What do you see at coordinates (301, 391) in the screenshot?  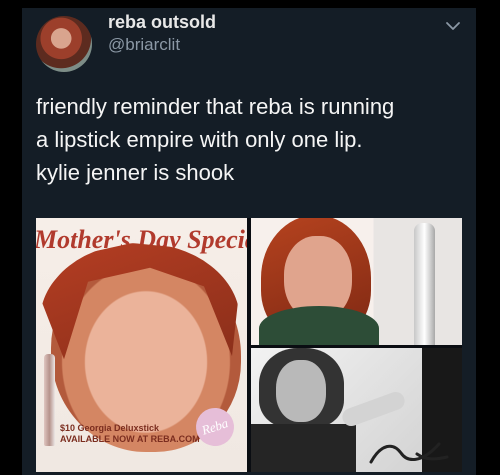 I see `photo-face` at bounding box center [301, 391].